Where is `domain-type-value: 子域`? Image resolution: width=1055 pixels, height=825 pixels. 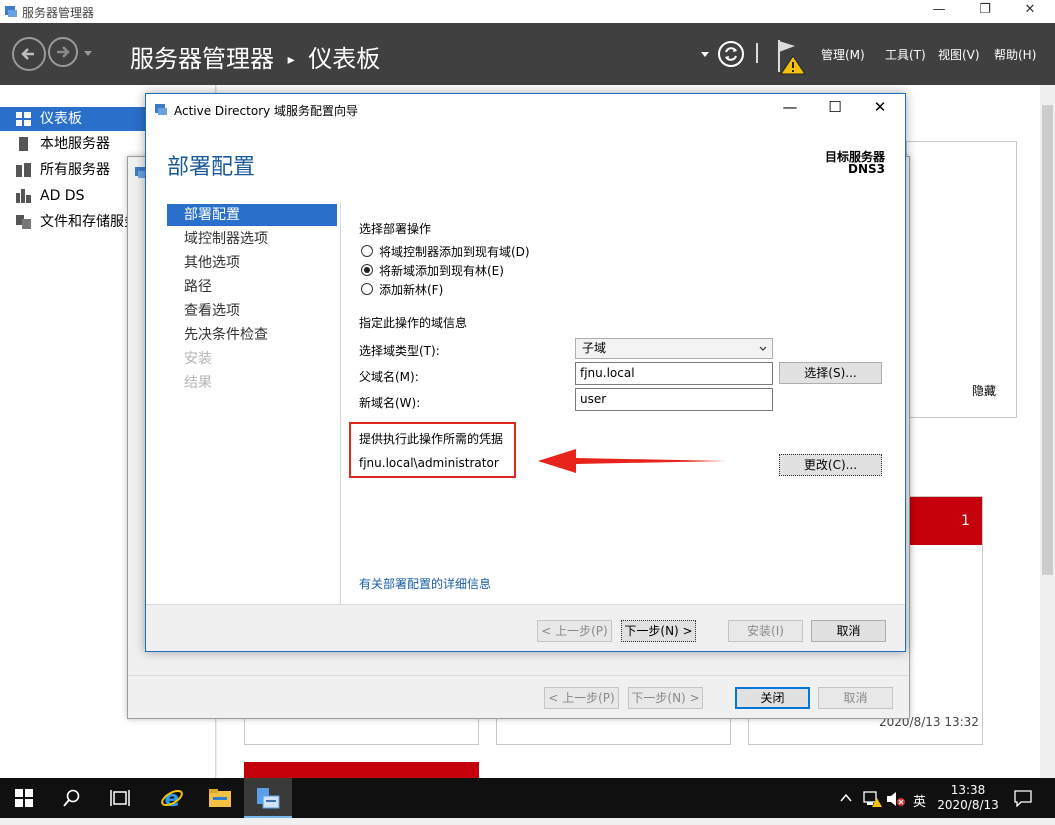
domain-type-value: 子域 is located at coordinates (594, 348).